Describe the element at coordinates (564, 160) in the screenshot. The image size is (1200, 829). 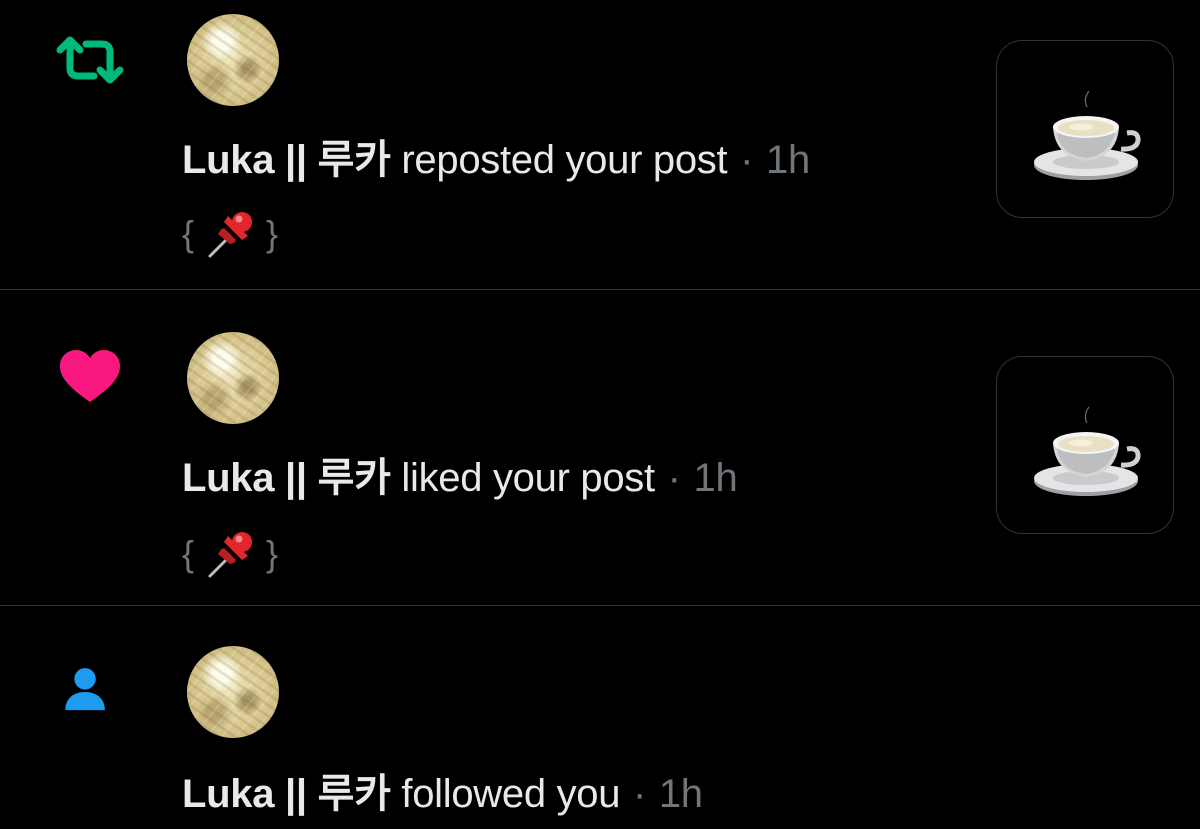
I see `action-text: reposted your post` at that location.